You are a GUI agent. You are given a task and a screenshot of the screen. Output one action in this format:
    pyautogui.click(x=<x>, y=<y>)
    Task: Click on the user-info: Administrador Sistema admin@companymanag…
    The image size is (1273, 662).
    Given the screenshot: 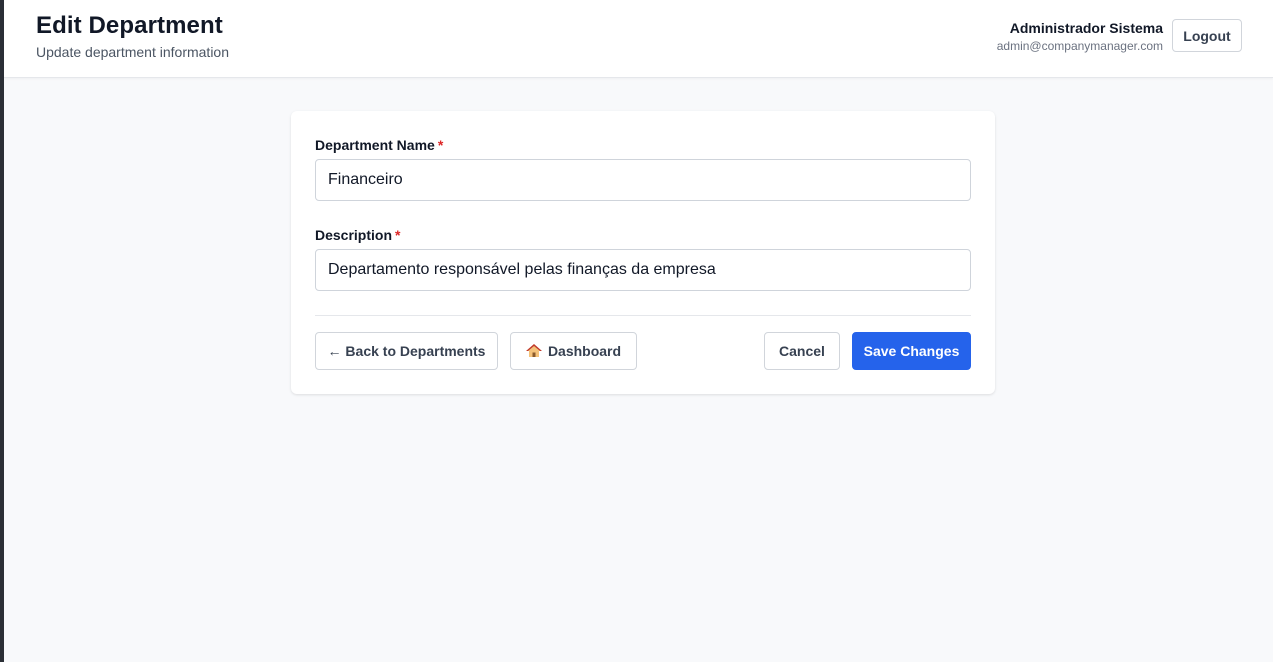 What is the action you would take?
    pyautogui.click(x=1080, y=36)
    